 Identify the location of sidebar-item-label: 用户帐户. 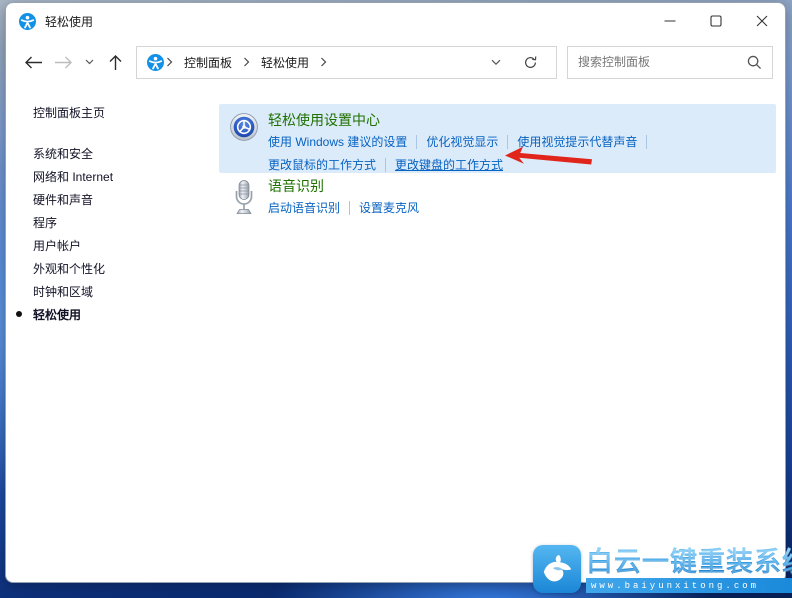
(57, 246).